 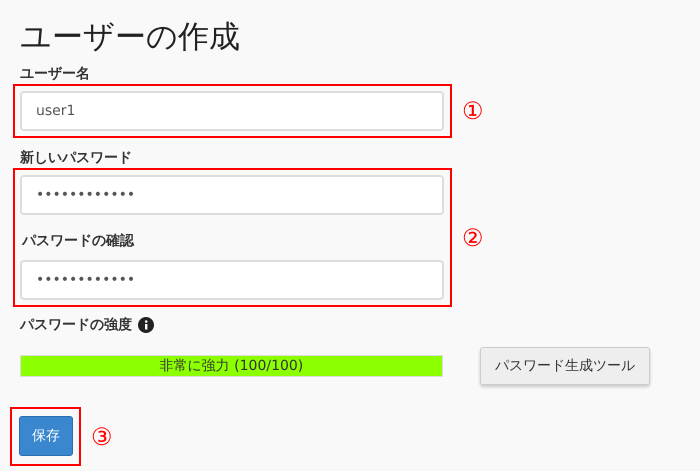 I want to click on username-field: user1, so click(x=232, y=111).